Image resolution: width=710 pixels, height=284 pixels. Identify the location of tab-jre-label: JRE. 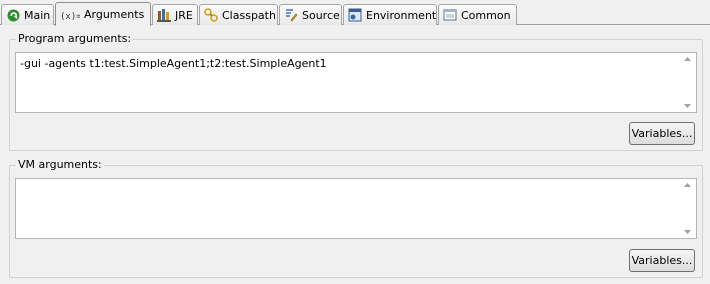
(184, 15).